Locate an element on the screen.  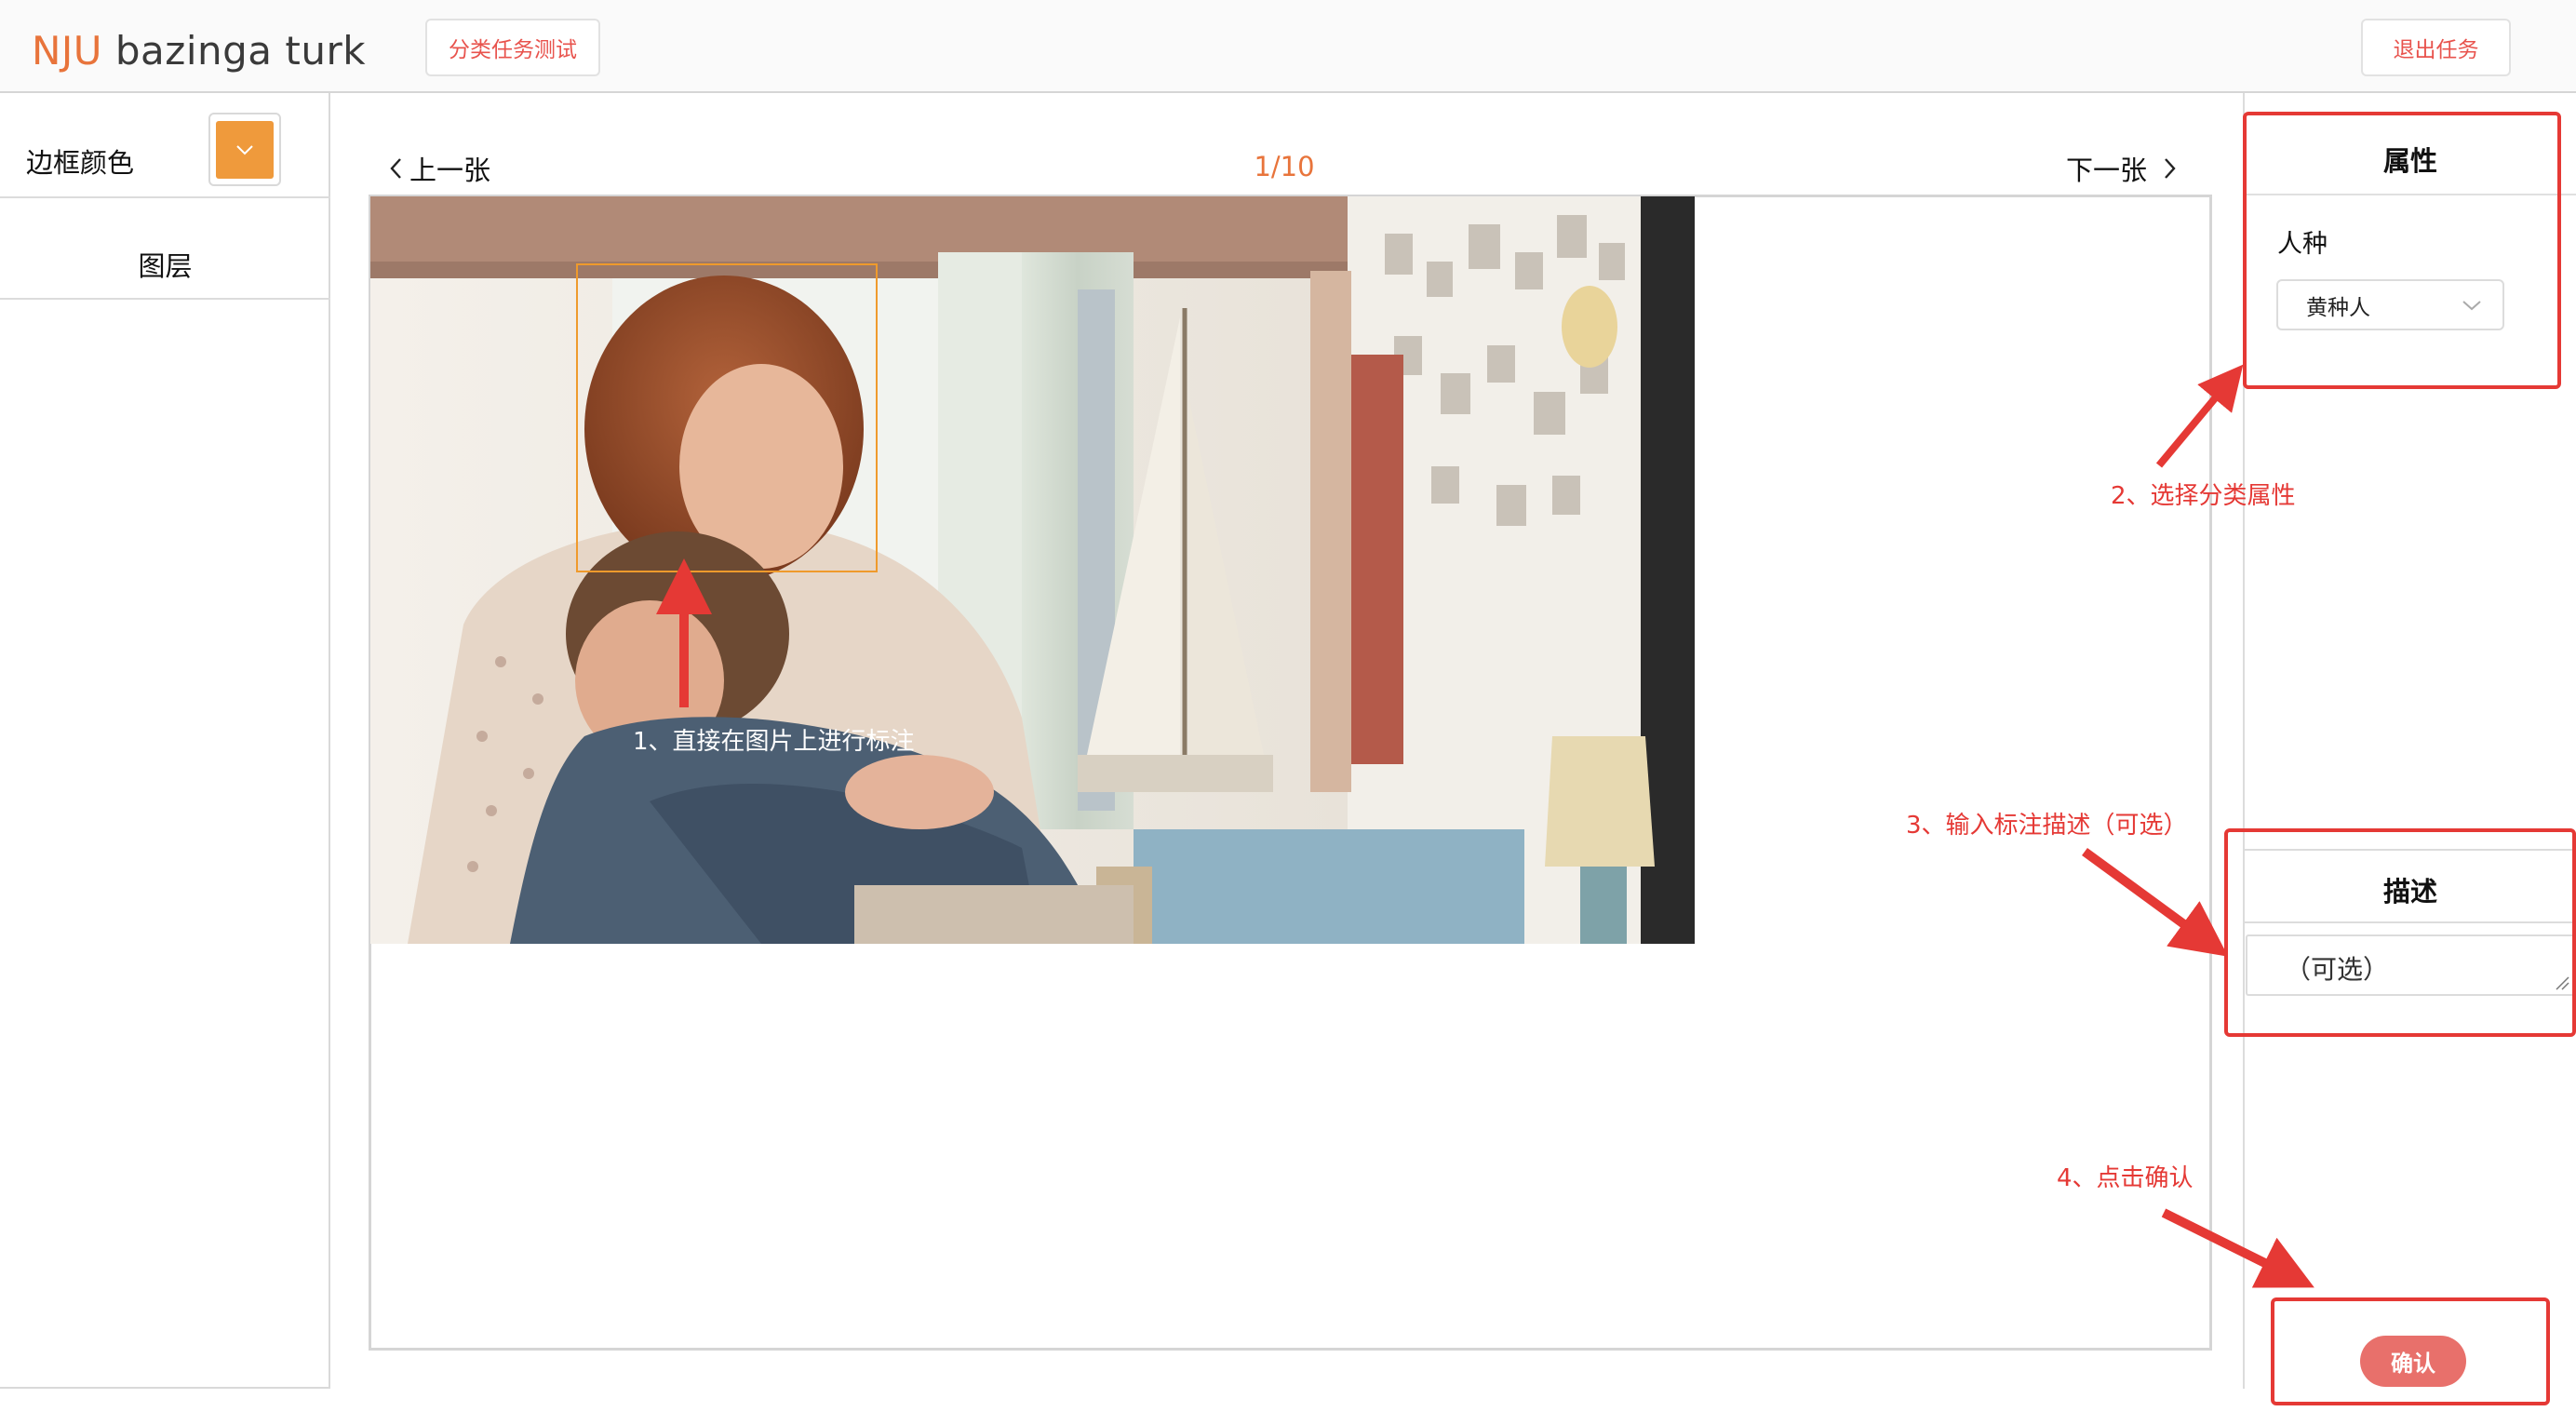
color-swatch-fill is located at coordinates (245, 149).